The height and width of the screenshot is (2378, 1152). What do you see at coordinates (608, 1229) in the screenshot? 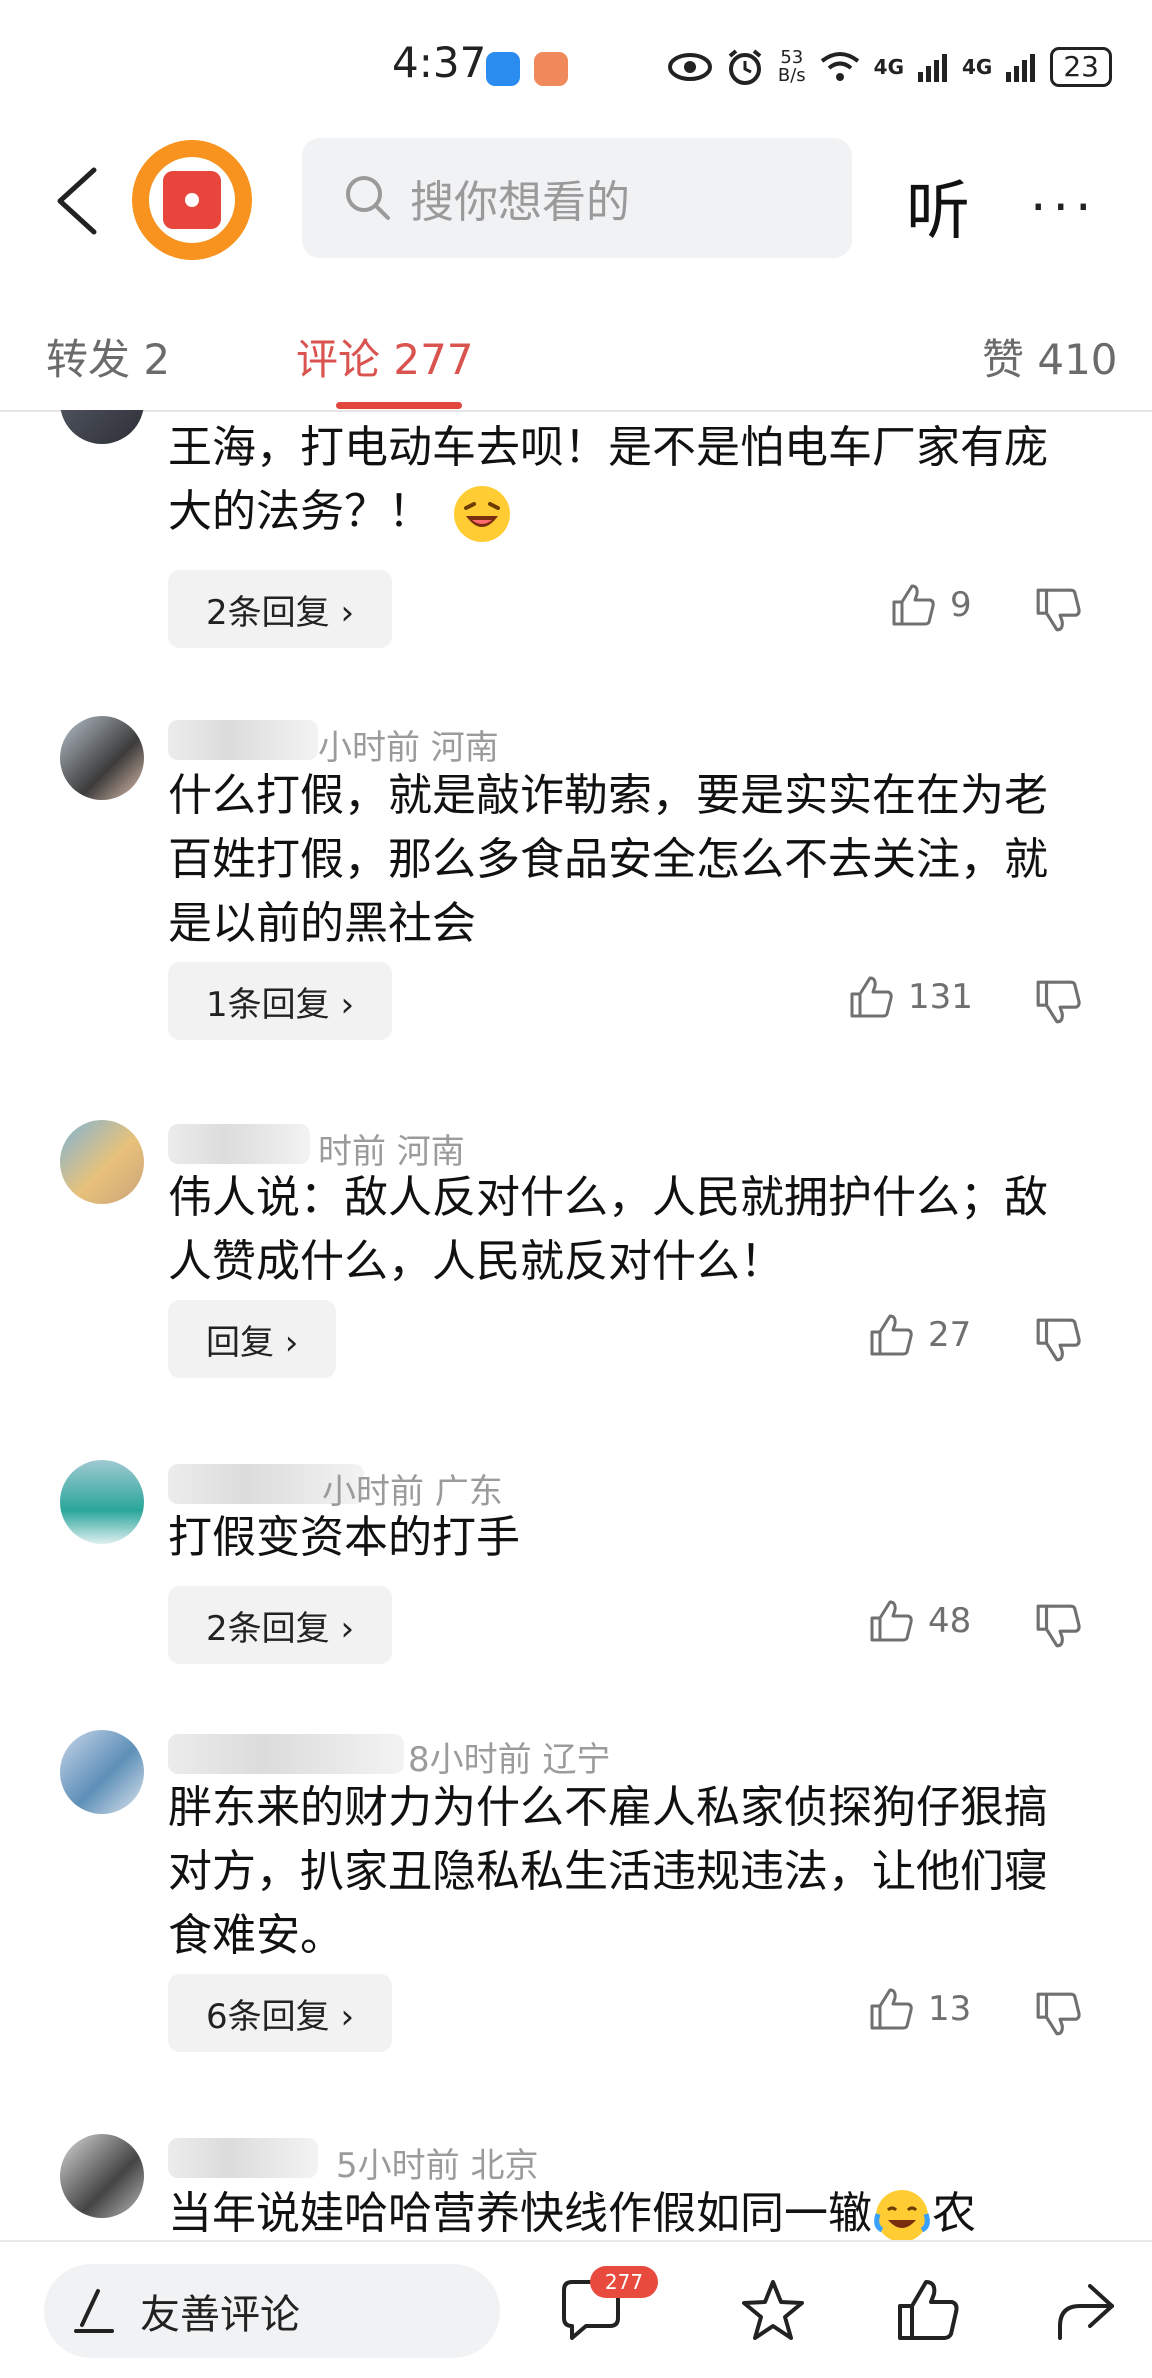
I see `comment-text: 伟人说：敌人反对什么，人民就拥护什么；敌人赞成什么，人民就反对什么！` at bounding box center [608, 1229].